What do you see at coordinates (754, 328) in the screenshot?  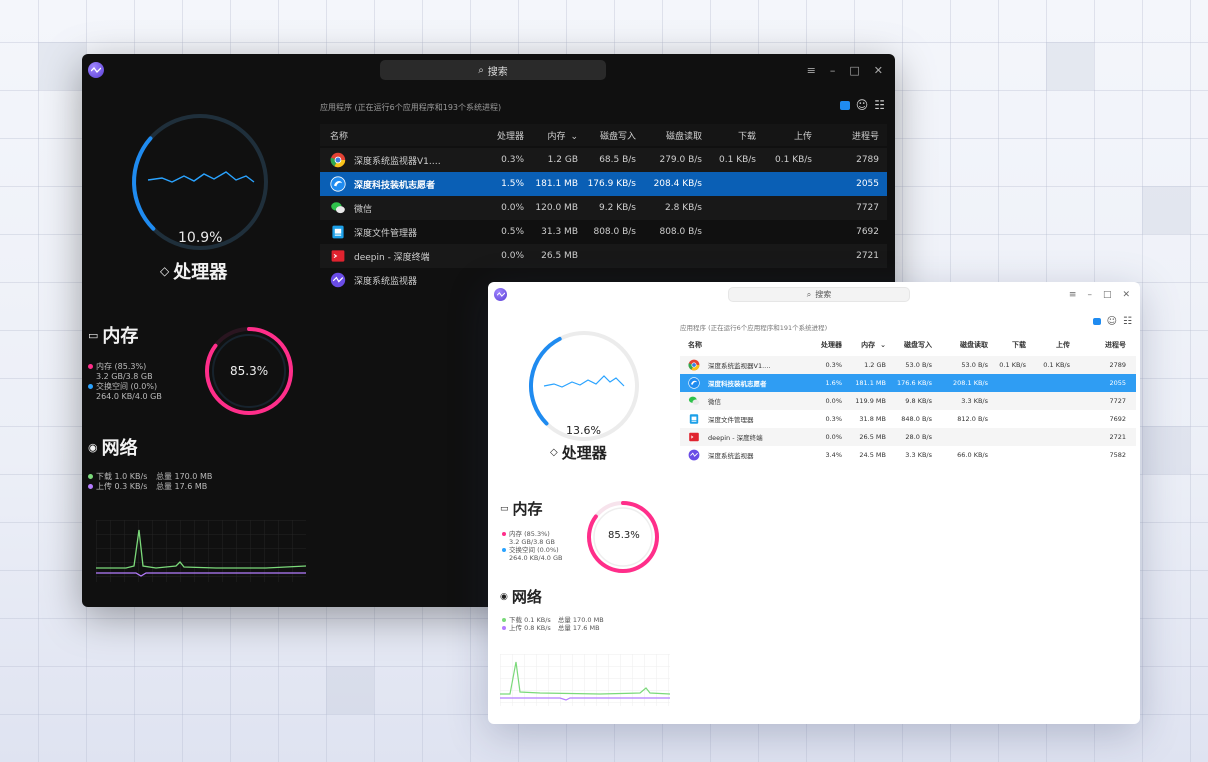 I see `process-caption: 应用程序 (正在运行6个应用程序和191个系统进程)` at bounding box center [754, 328].